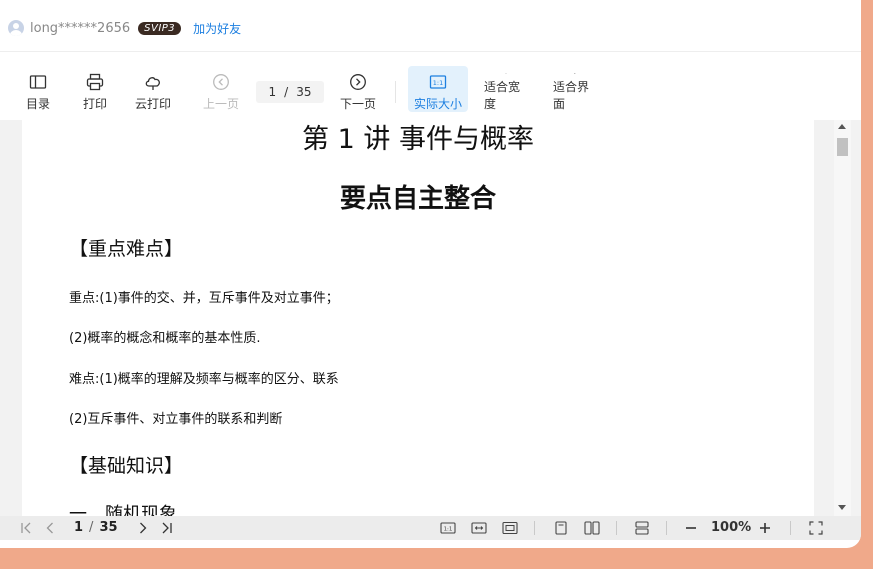 This screenshot has width=873, height=569. I want to click on prev-page-label: 上一页, so click(220, 104).